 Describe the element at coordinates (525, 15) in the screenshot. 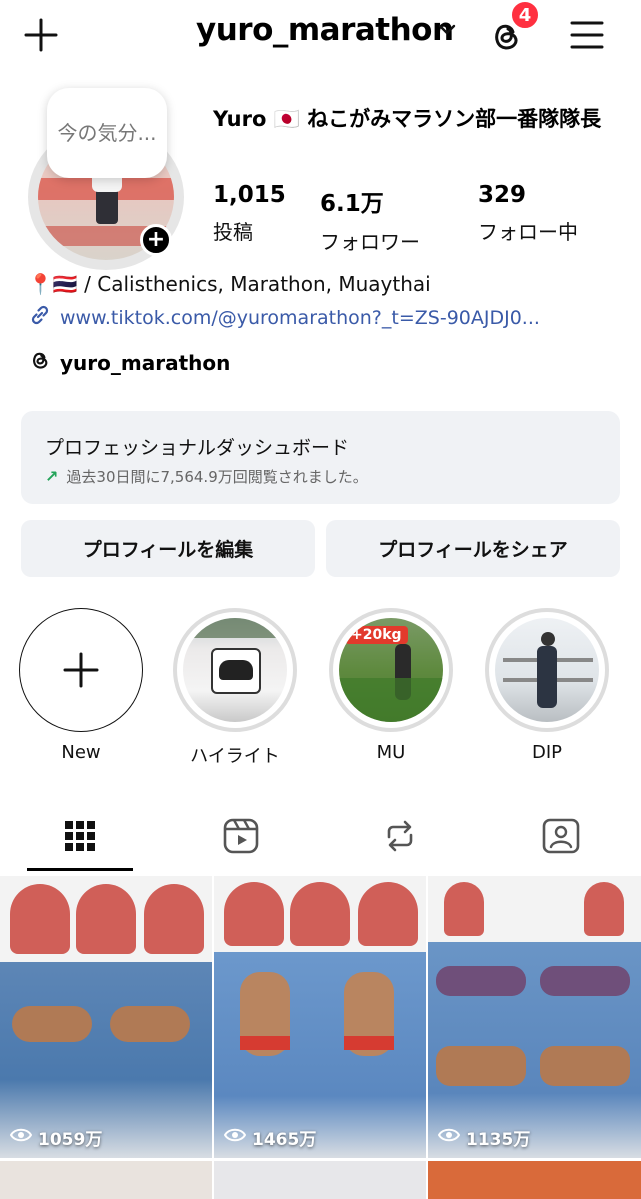

I see `notification-badge: 4` at that location.